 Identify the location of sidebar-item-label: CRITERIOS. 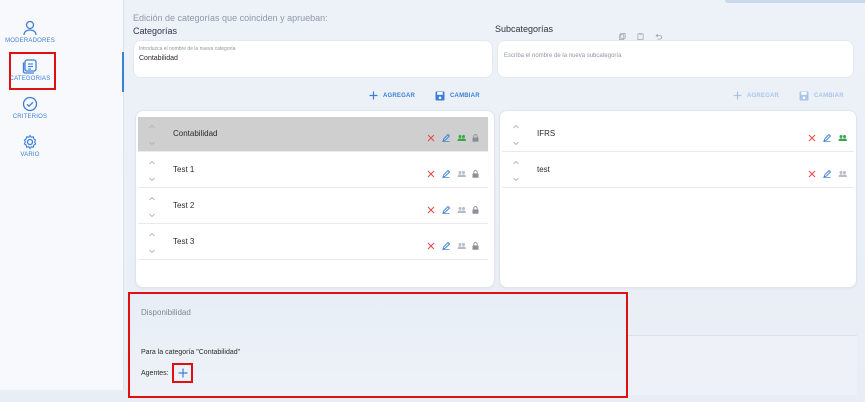
(30, 117).